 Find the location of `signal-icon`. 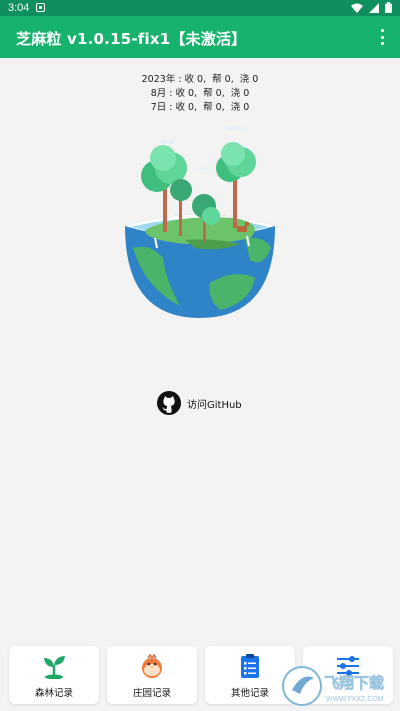

signal-icon is located at coordinates (374, 7).